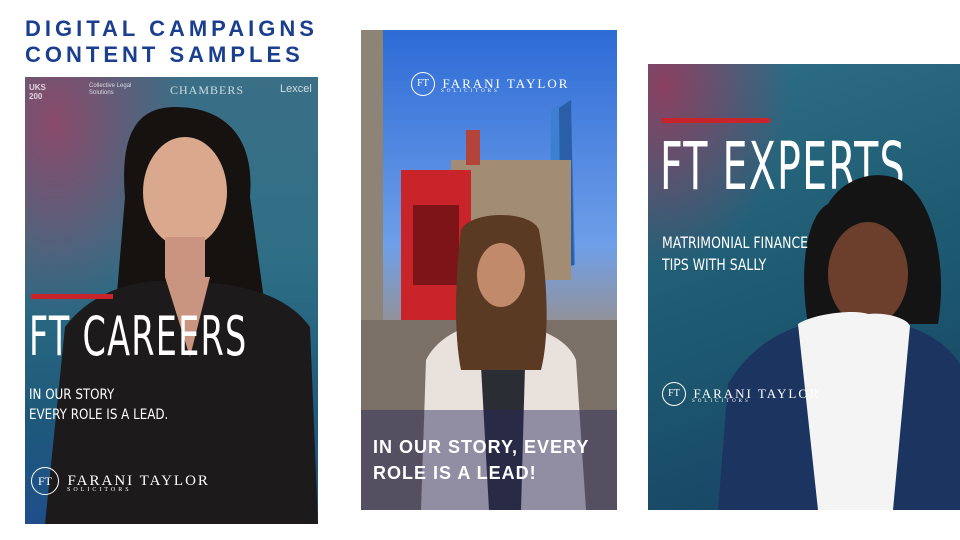 The width and height of the screenshot is (960, 540). What do you see at coordinates (481, 460) in the screenshot?
I see `caption-text: IN OUR STORY, EVERY ROLE IS A LEAD!` at bounding box center [481, 460].